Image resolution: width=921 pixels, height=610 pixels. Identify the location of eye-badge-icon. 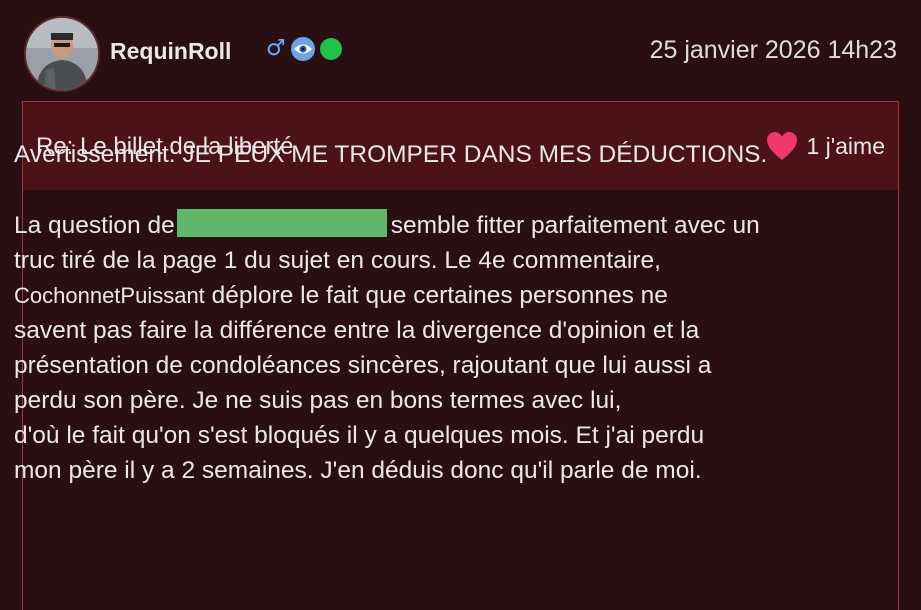
(302, 49).